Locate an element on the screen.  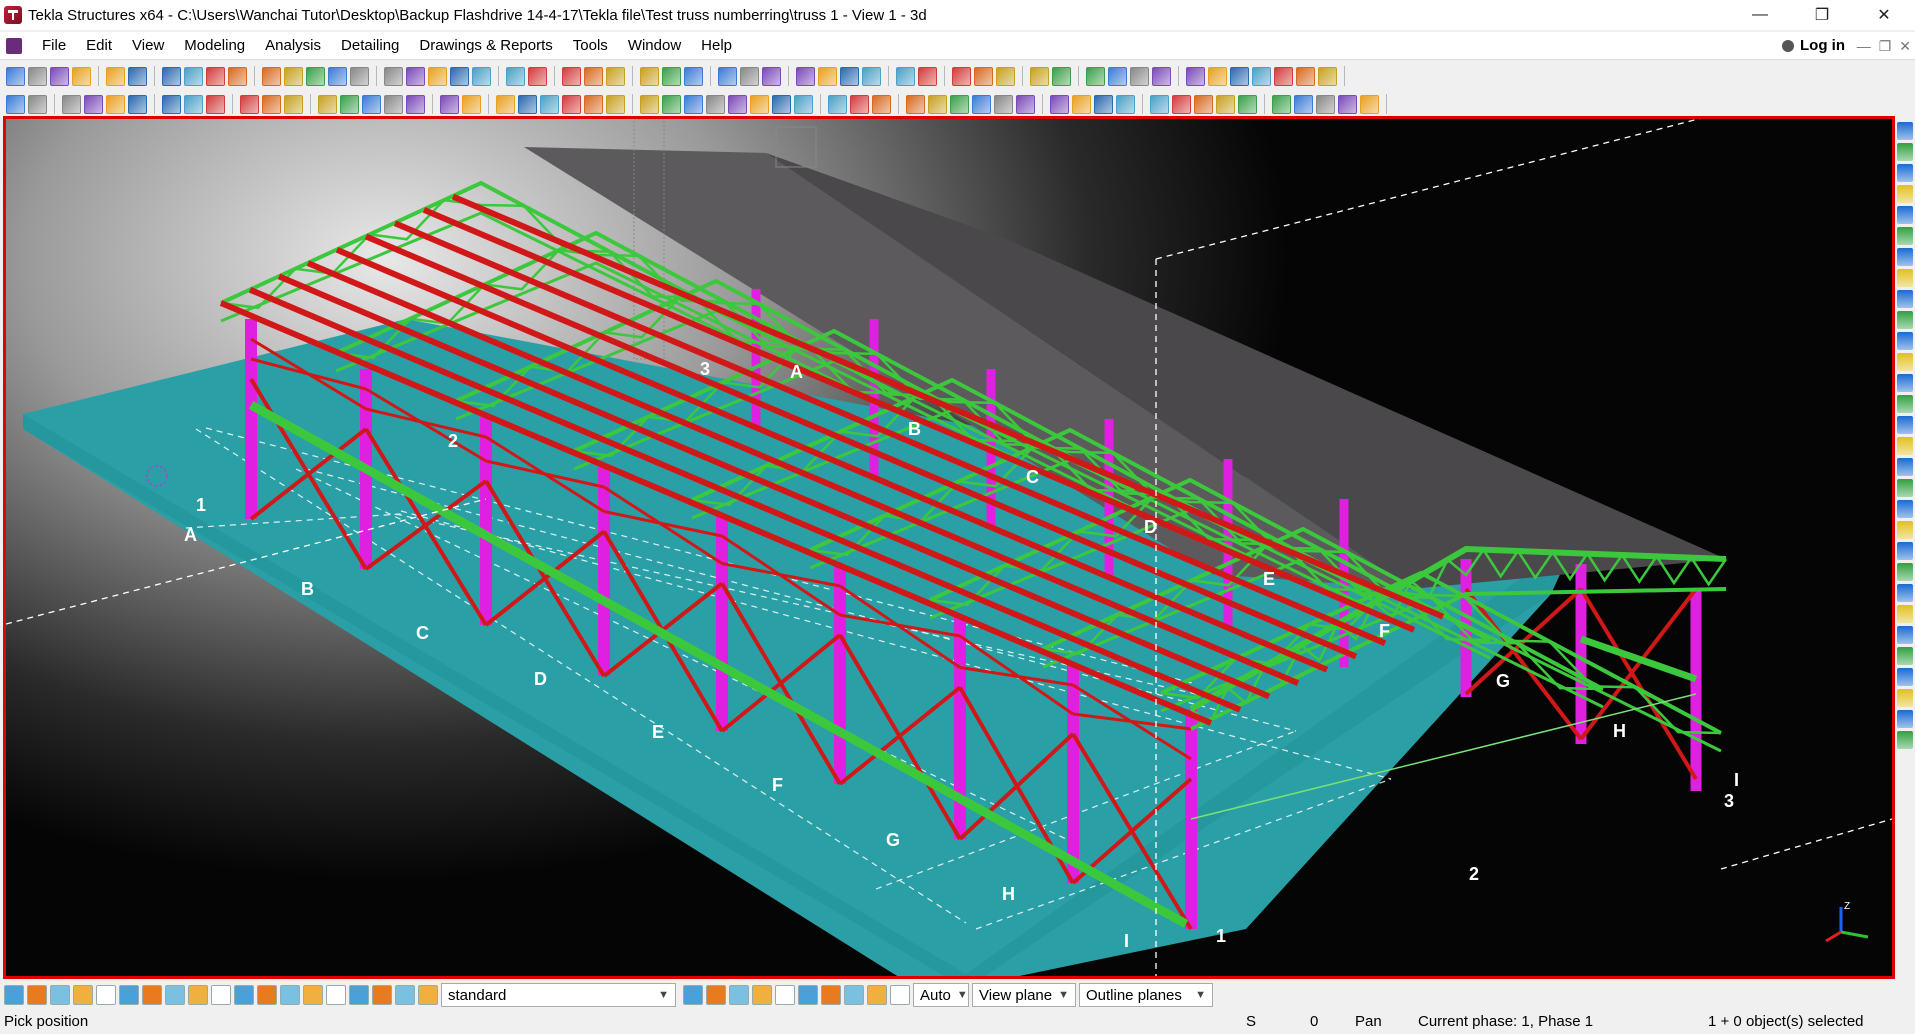
login-button: Log in is located at coordinates (1813, 46).